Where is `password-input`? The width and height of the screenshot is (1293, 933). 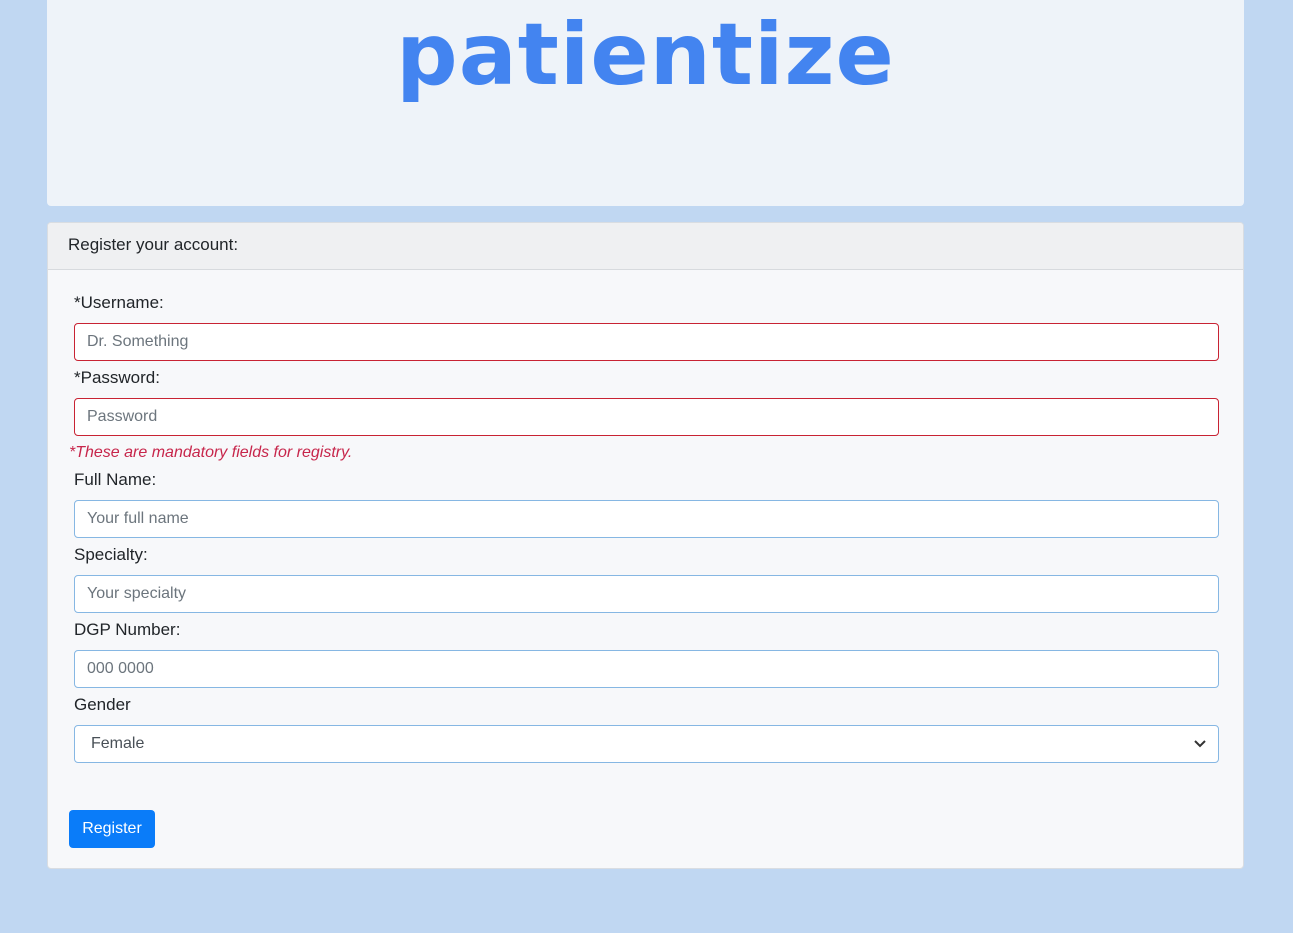 password-input is located at coordinates (646, 417).